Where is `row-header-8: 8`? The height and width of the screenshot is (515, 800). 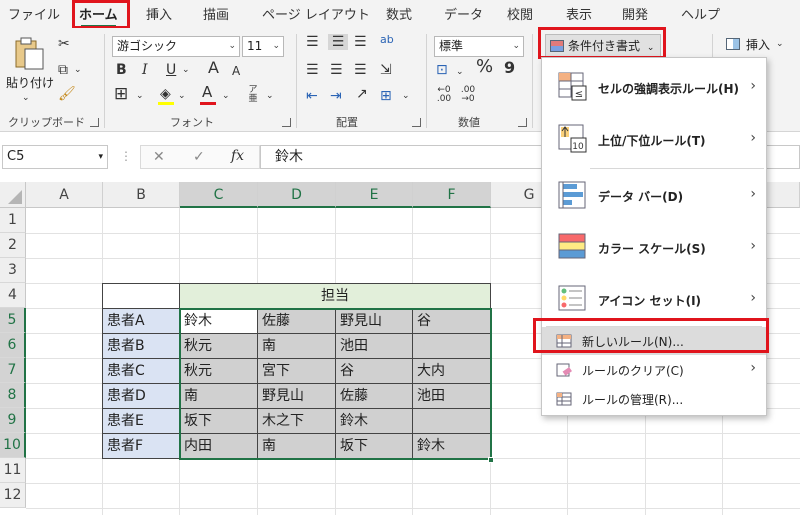 row-header-8: 8 is located at coordinates (13, 395).